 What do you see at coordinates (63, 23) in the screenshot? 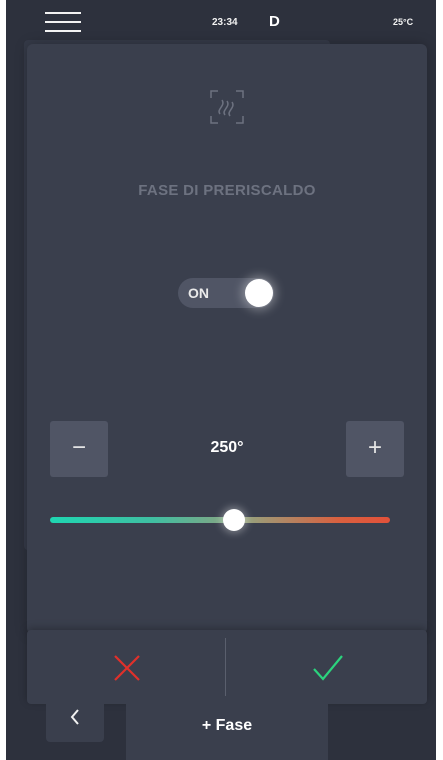
I see `hamburger-menu-icon` at bounding box center [63, 23].